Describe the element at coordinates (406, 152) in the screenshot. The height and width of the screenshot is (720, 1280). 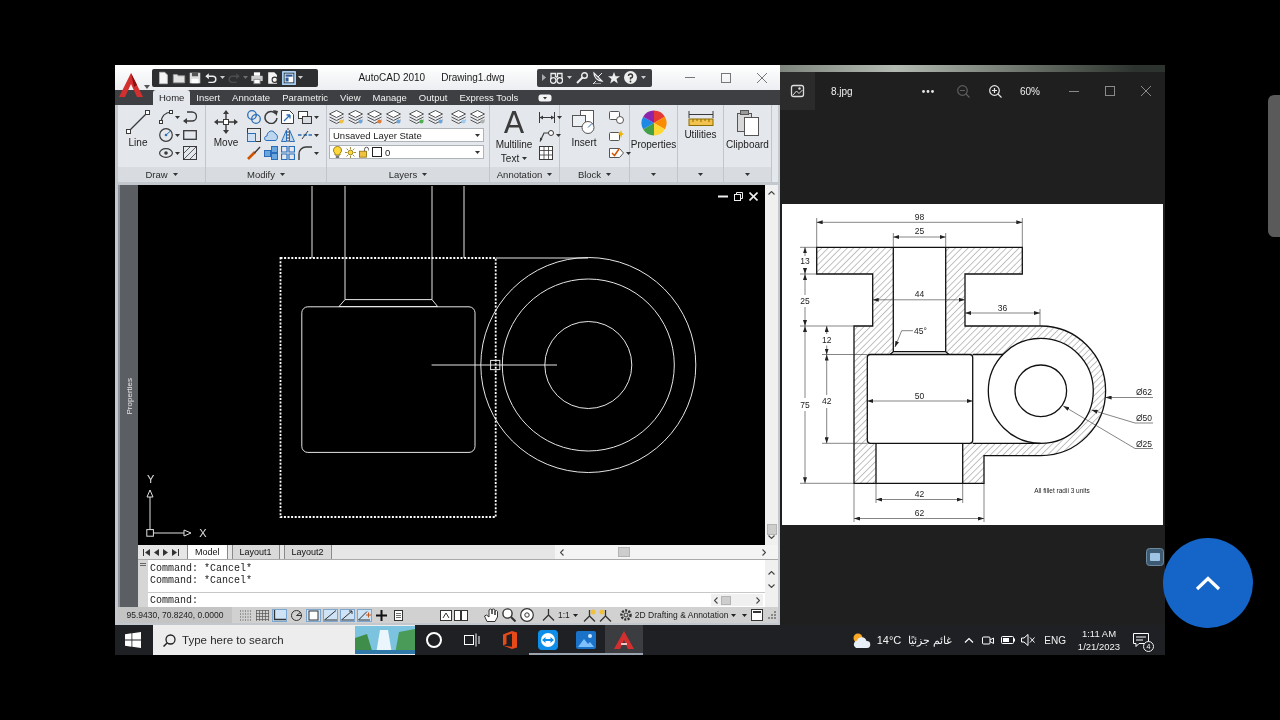
I see `layer-dropdown: 0` at that location.